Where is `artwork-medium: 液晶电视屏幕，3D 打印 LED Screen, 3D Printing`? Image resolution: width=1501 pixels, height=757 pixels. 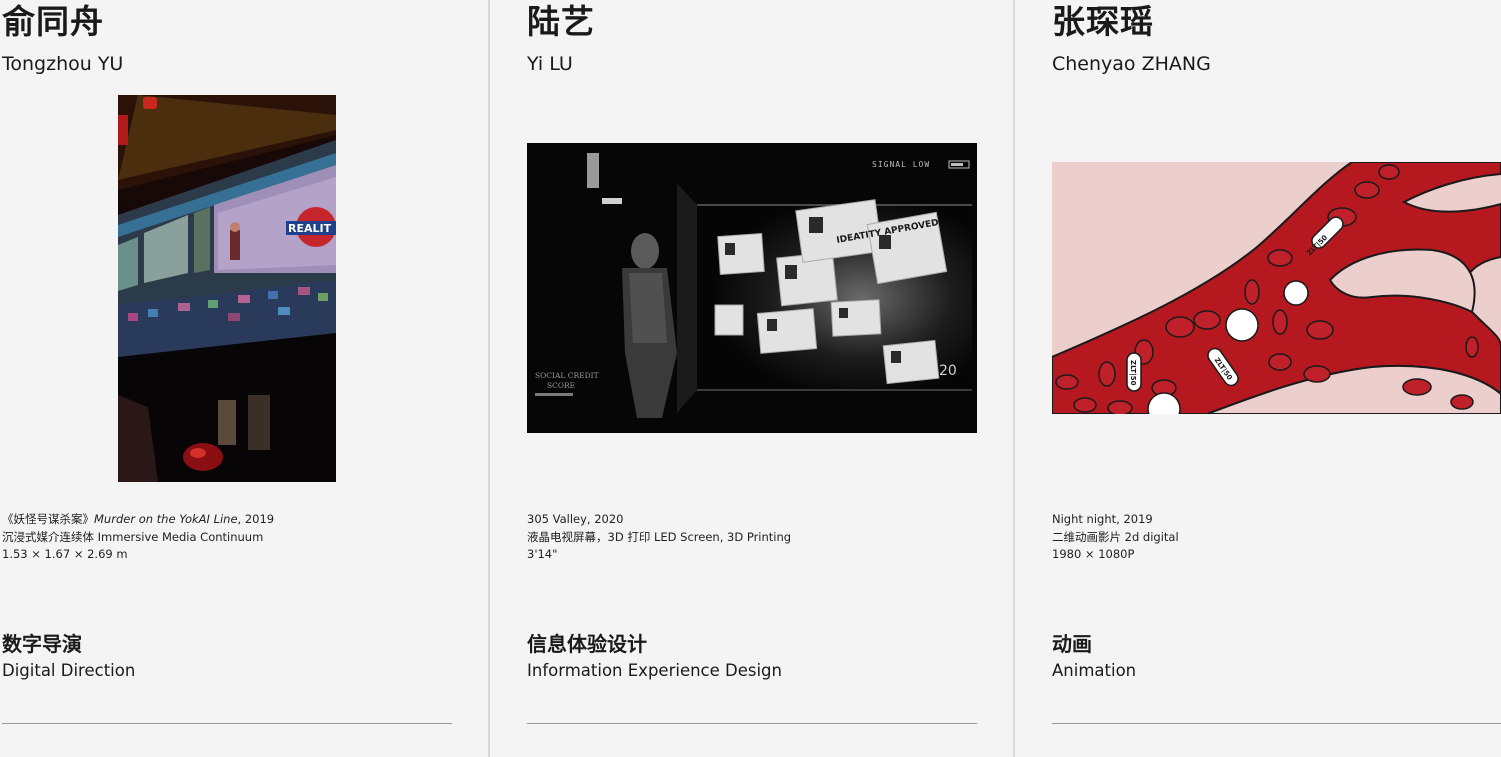 artwork-medium: 液晶电视屏幕，3D 打印 LED Screen, 3D Printing is located at coordinates (659, 536).